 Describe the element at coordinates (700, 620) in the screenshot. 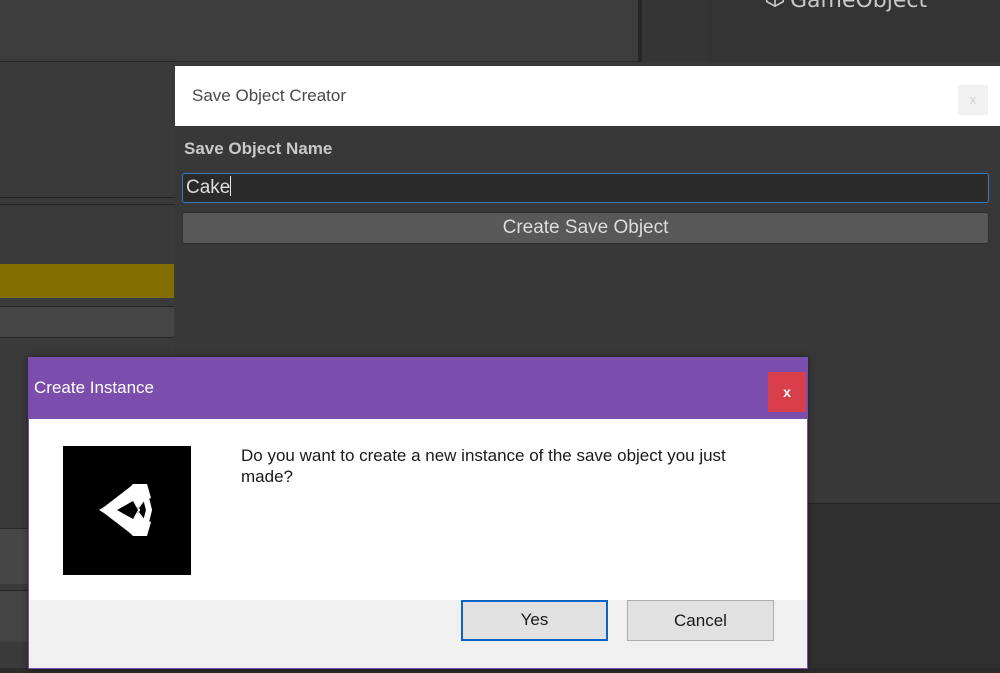

I see `cancel-button: Cancel` at that location.